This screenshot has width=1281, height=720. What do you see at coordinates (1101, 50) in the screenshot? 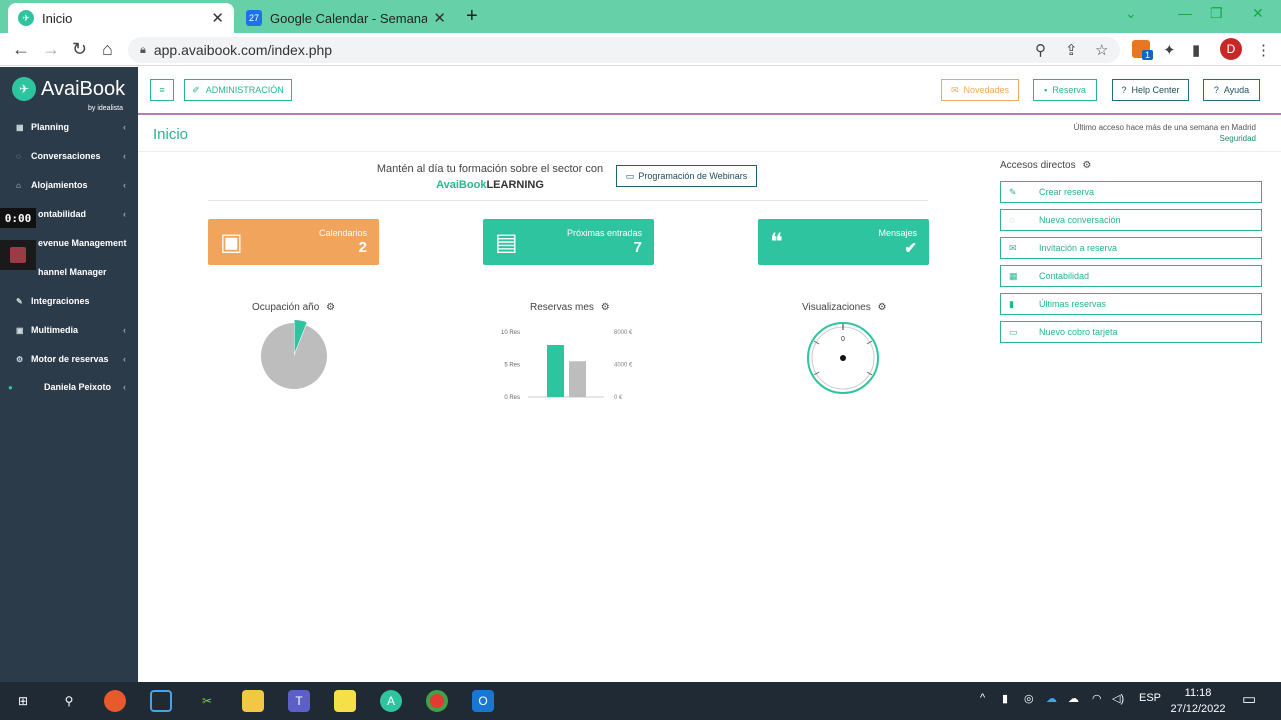
I see `bookmark-star-icon: ☆` at bounding box center [1101, 50].